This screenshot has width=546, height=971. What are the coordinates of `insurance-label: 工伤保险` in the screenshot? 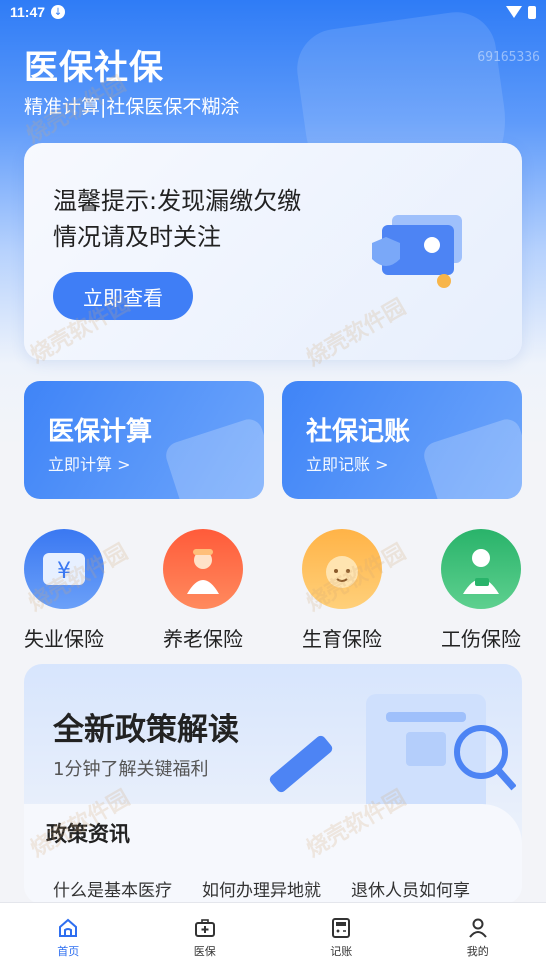 It's located at (481, 639).